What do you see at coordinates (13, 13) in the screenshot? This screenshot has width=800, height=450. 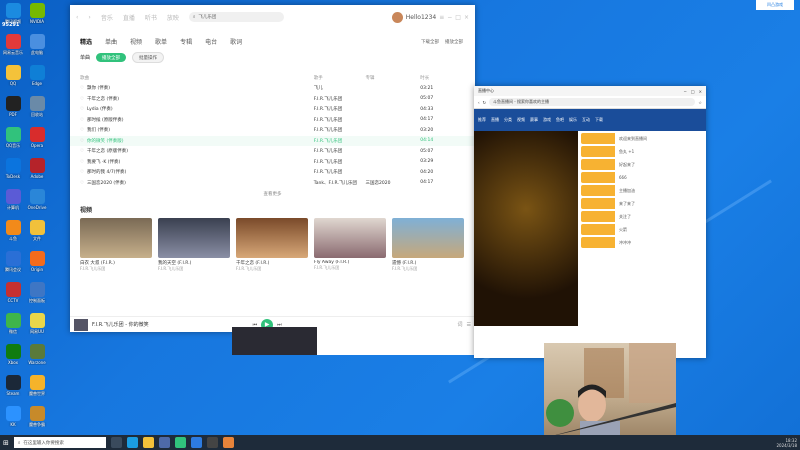 I see `desktop-icon: 腾讯视频` at bounding box center [13, 13].